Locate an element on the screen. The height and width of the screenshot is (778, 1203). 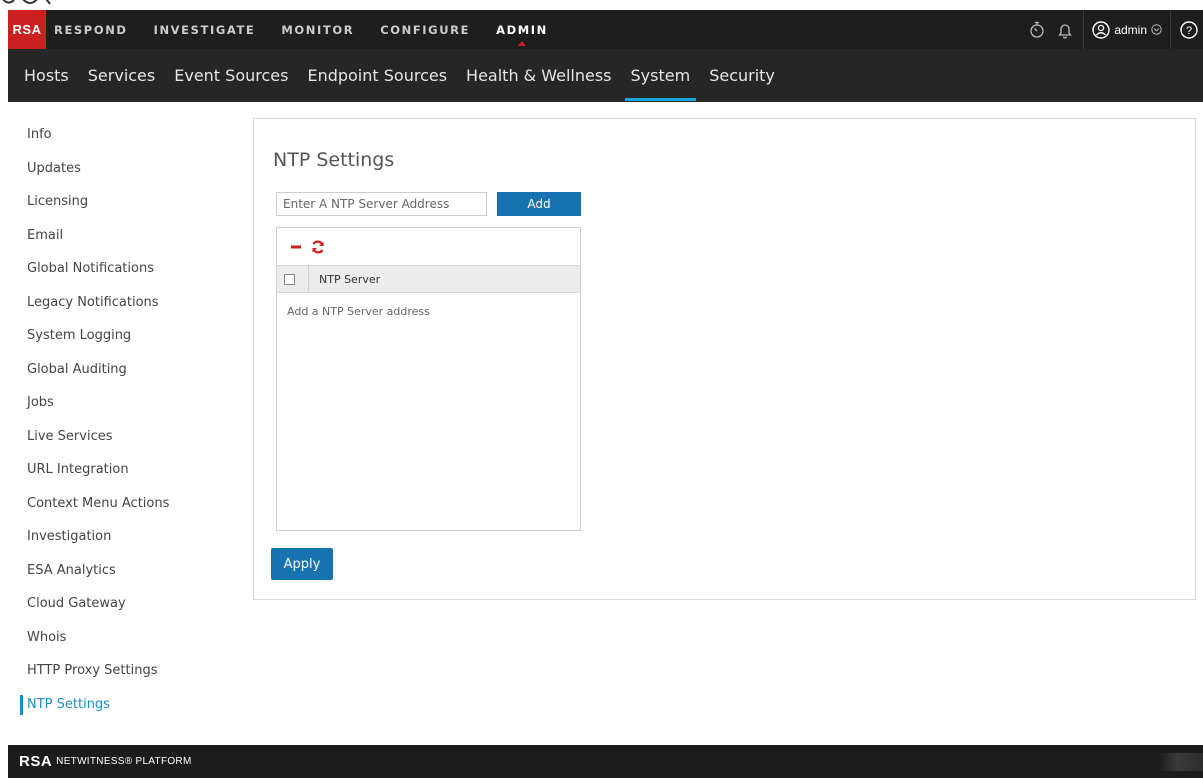
bell-icon is located at coordinates (1065, 29).